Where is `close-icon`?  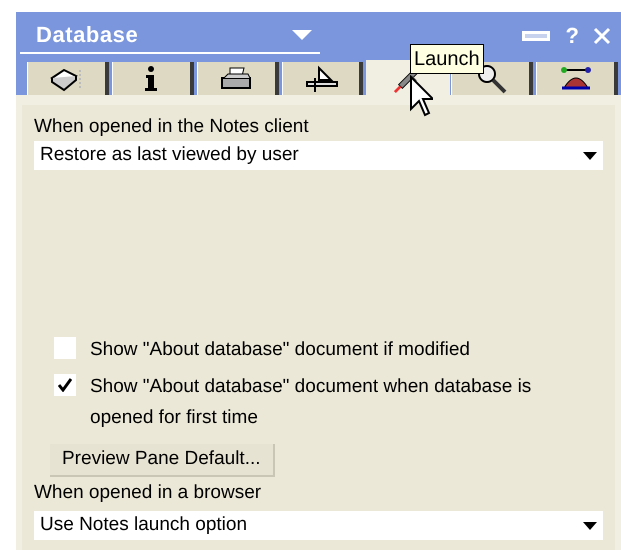 close-icon is located at coordinates (602, 36).